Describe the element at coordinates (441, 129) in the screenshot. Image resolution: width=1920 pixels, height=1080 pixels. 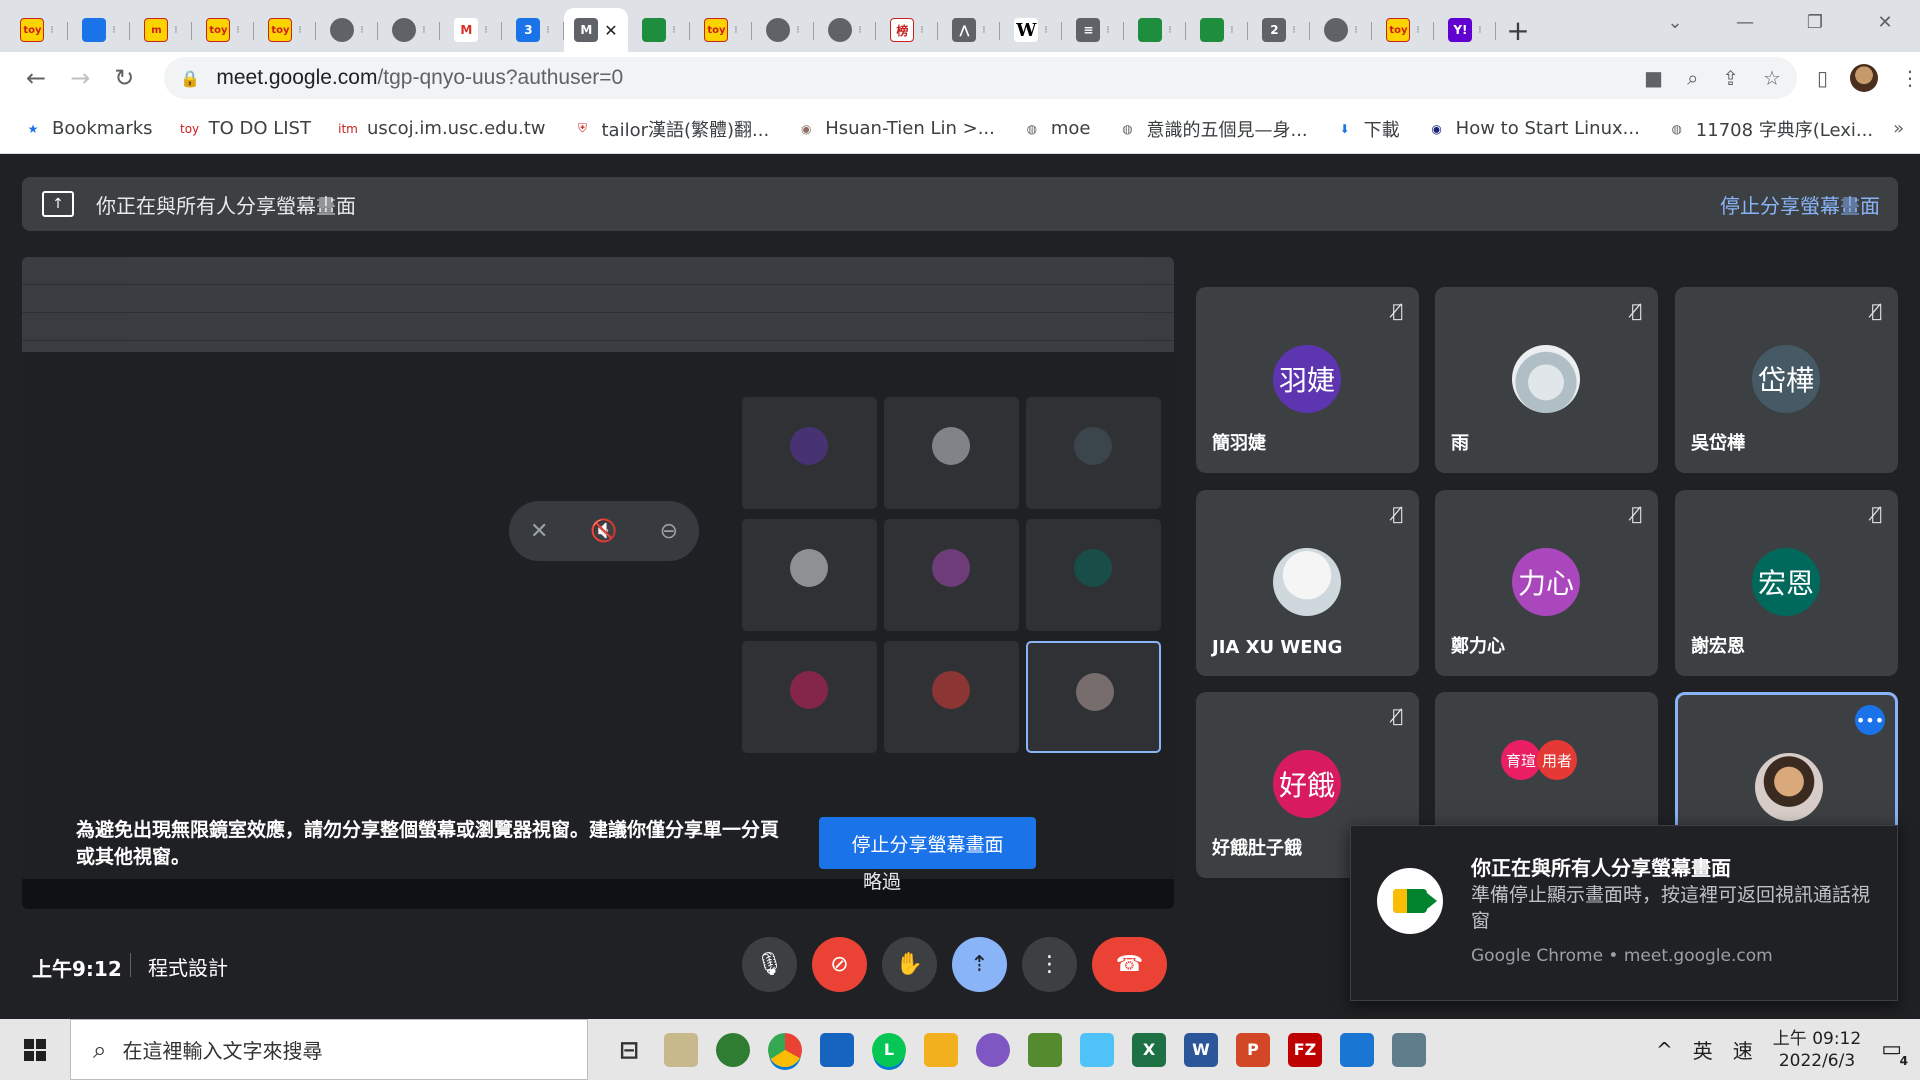
I see `bookmark-item: itm uscoj.im.usc.edu.tw` at that location.